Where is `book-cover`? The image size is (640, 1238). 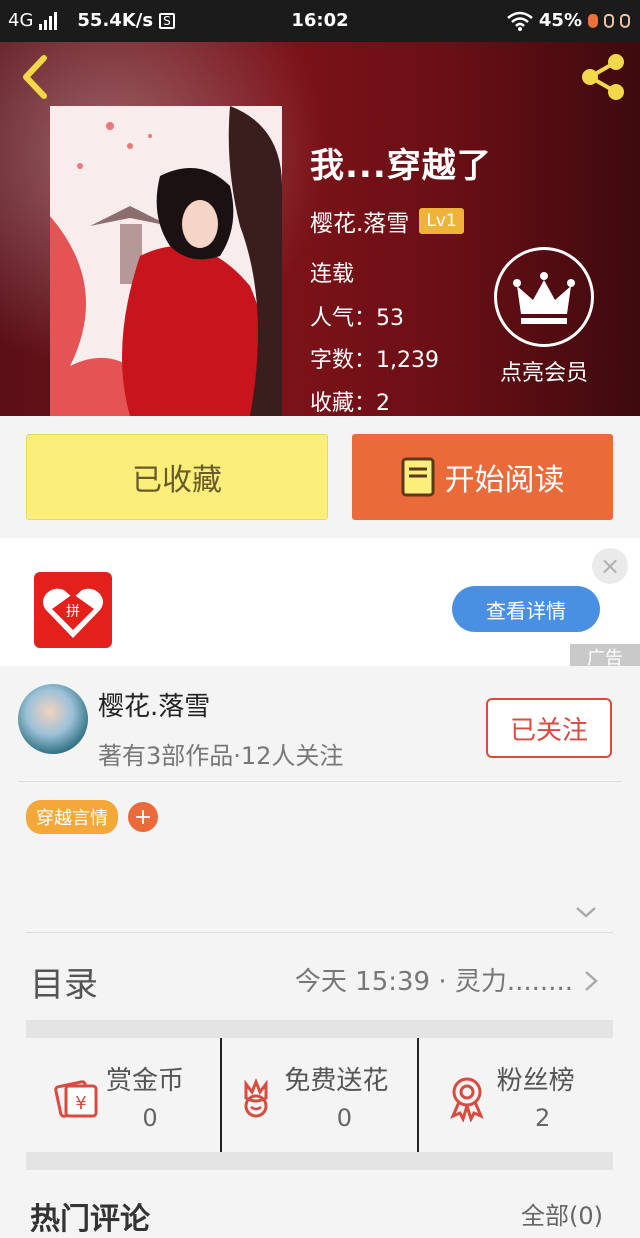 book-cover is located at coordinates (166, 261).